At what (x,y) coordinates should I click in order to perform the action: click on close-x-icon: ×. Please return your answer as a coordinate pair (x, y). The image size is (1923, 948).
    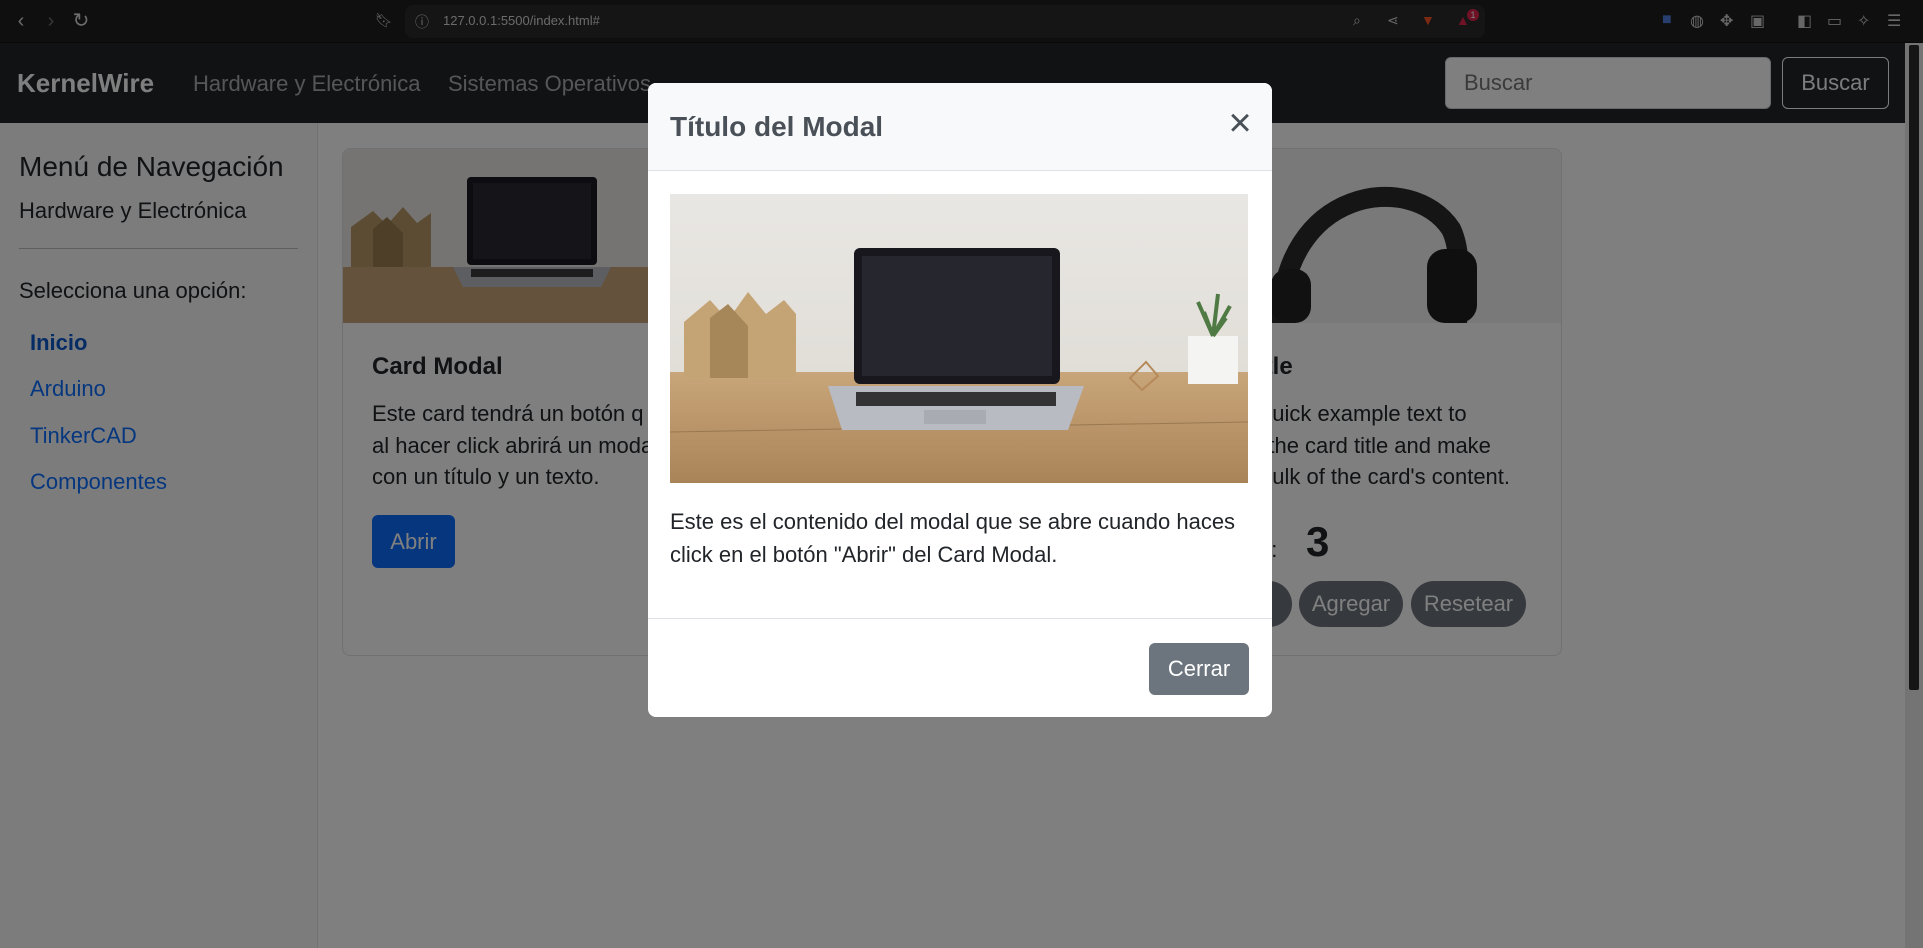
    Looking at the image, I should click on (1240, 123).